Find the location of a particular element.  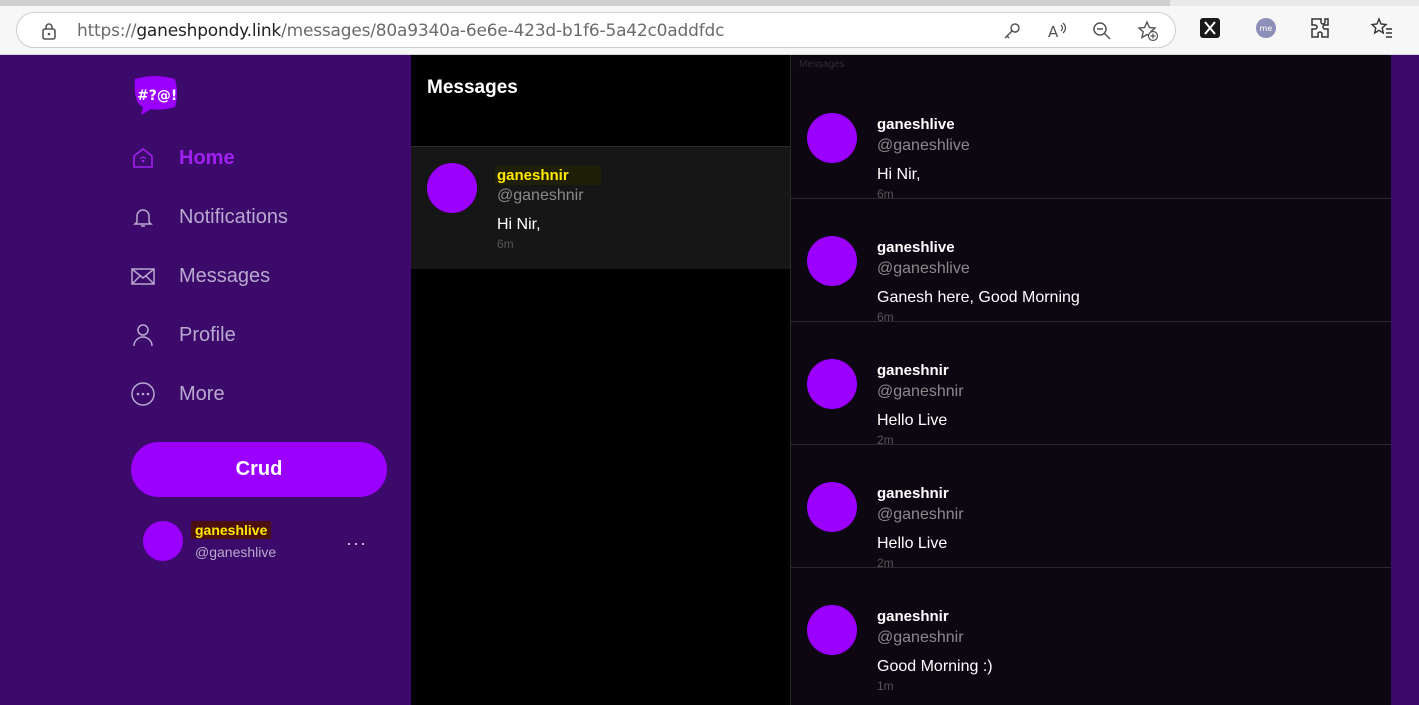

url-host: ganeshpondy.link is located at coordinates (209, 31).